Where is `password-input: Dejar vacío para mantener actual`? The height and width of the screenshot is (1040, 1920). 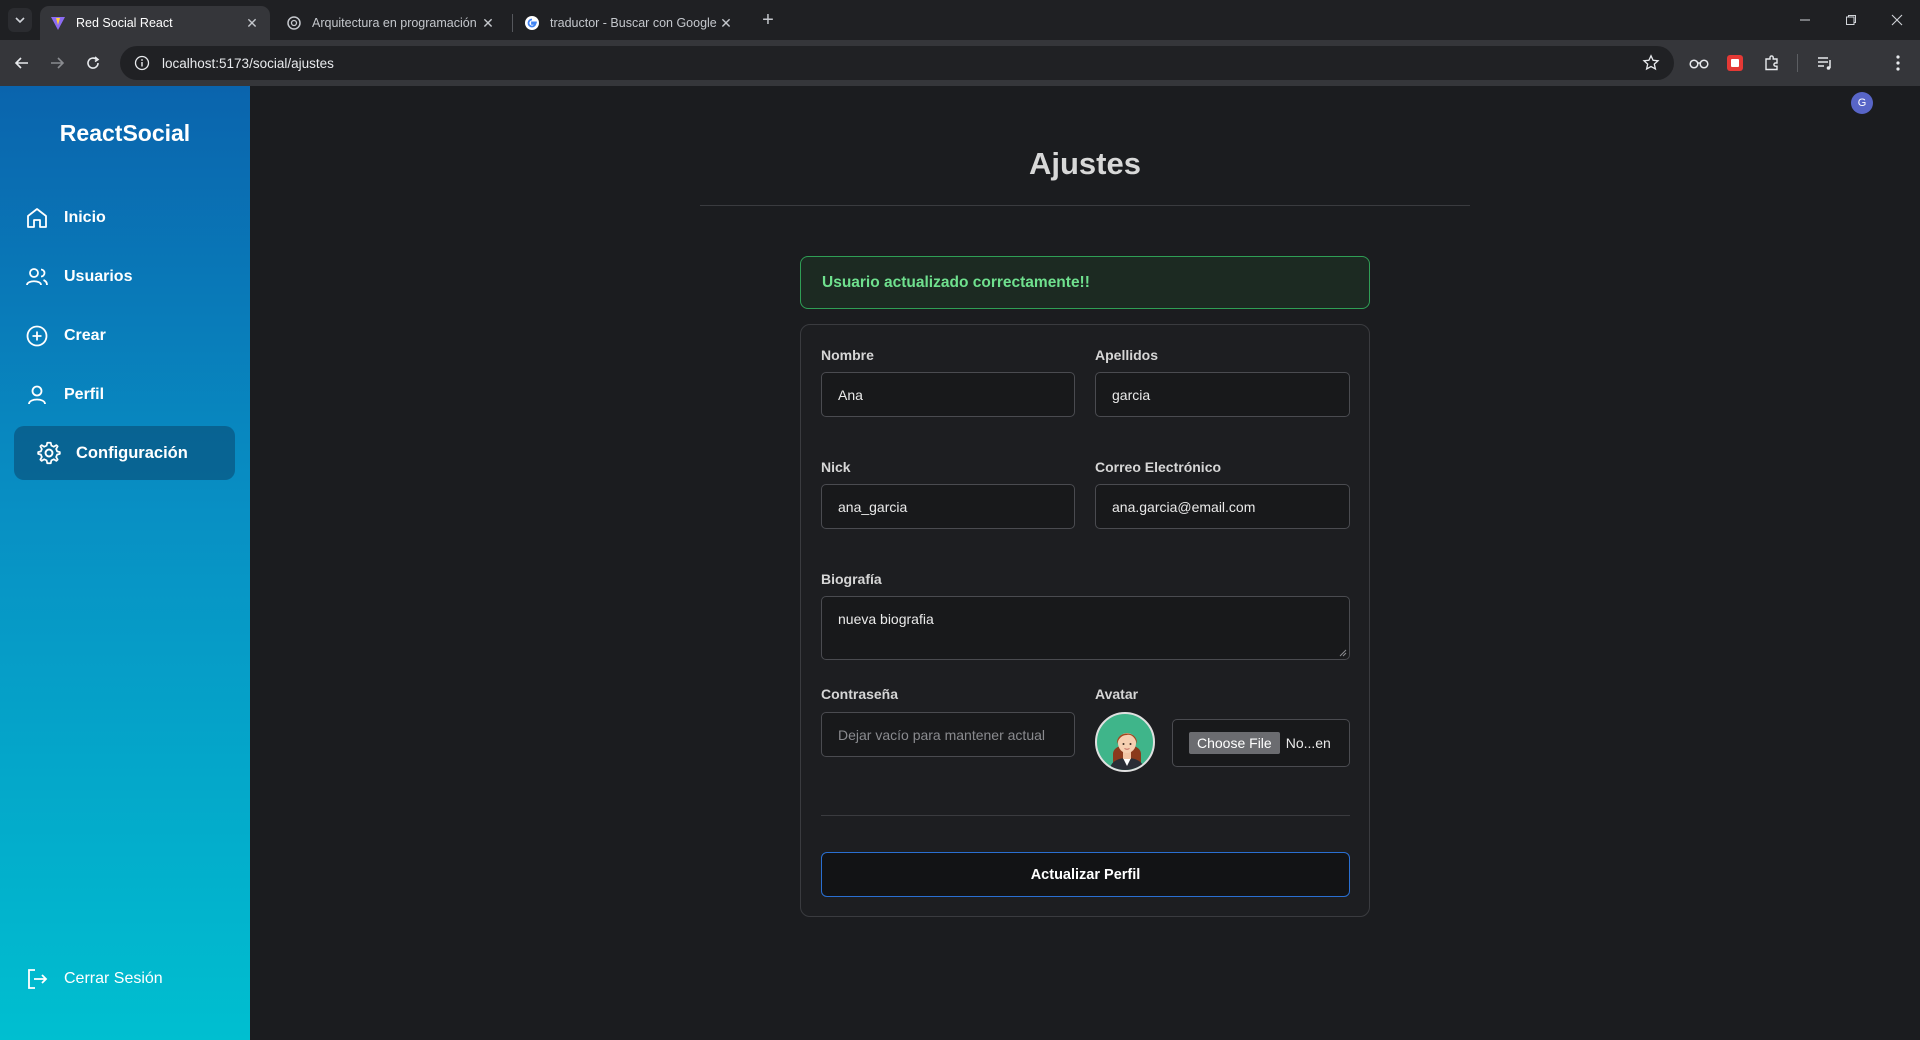 password-input: Dejar vacío para mantener actual is located at coordinates (948, 734).